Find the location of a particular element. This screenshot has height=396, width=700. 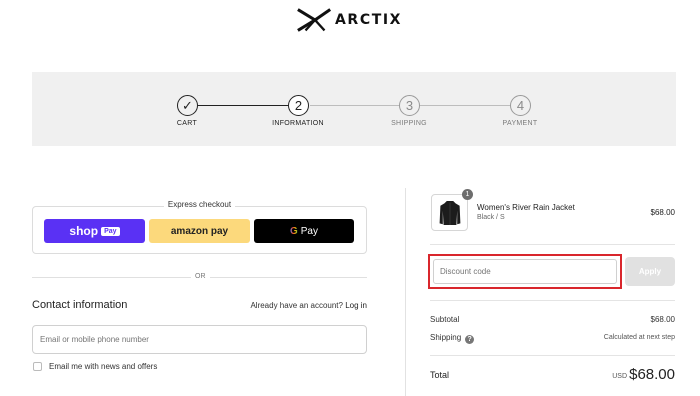

step-cart-label: CART is located at coordinates (187, 123).